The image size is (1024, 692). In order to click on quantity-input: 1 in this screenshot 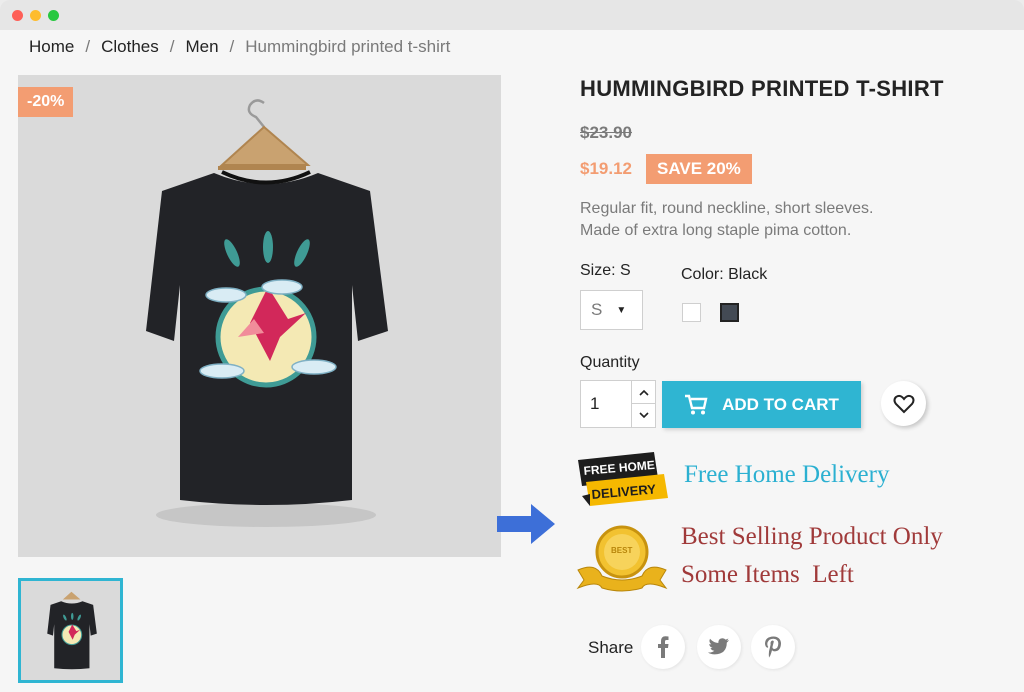, I will do `click(606, 404)`.